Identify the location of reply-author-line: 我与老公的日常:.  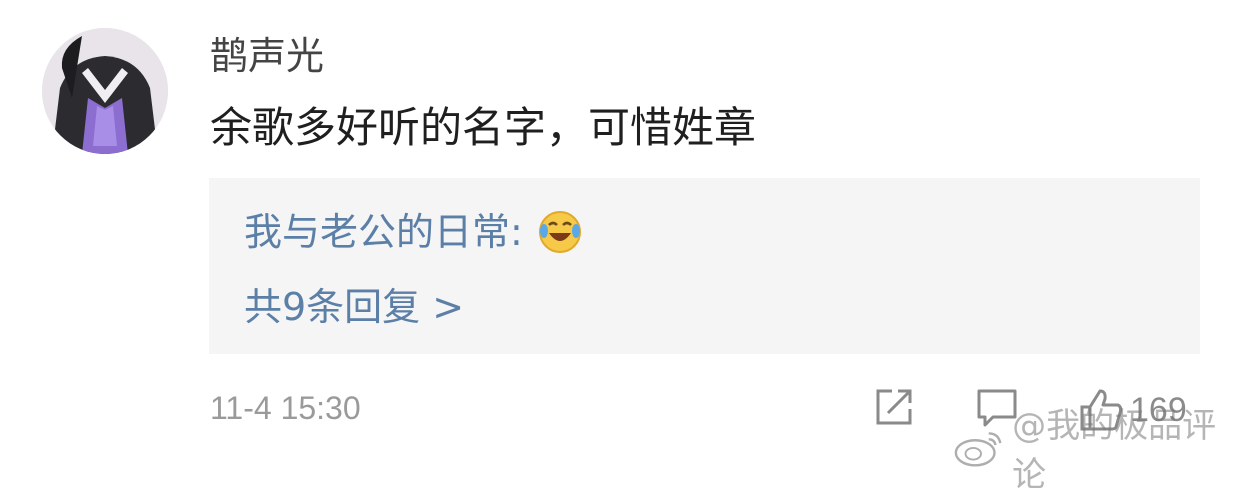
(413, 232).